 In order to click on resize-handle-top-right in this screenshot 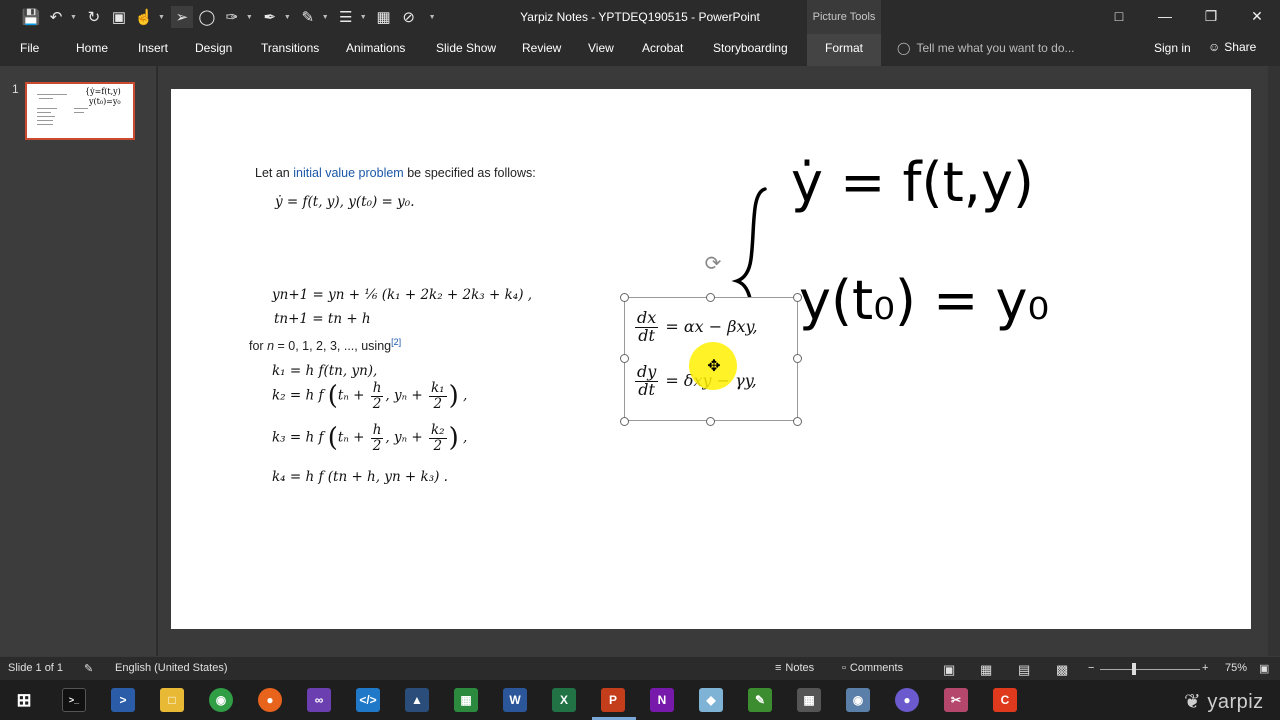, I will do `click(797, 297)`.